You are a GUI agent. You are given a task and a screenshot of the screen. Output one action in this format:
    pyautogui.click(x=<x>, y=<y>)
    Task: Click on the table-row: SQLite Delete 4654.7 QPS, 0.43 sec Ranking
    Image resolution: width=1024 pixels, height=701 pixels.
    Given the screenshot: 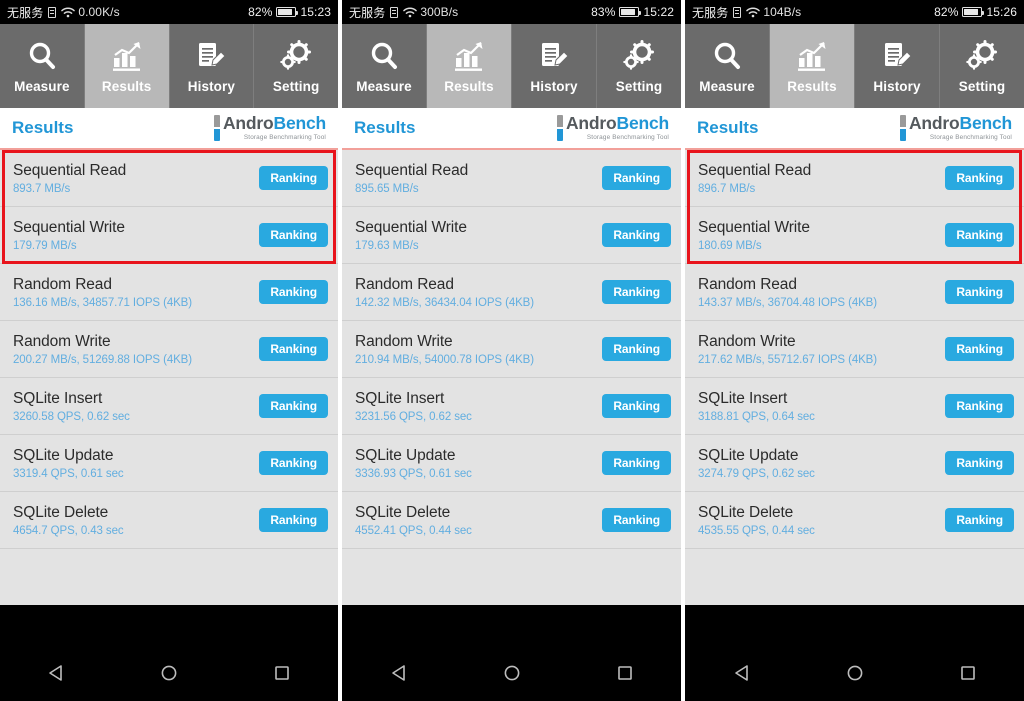 What is the action you would take?
    pyautogui.click(x=169, y=520)
    